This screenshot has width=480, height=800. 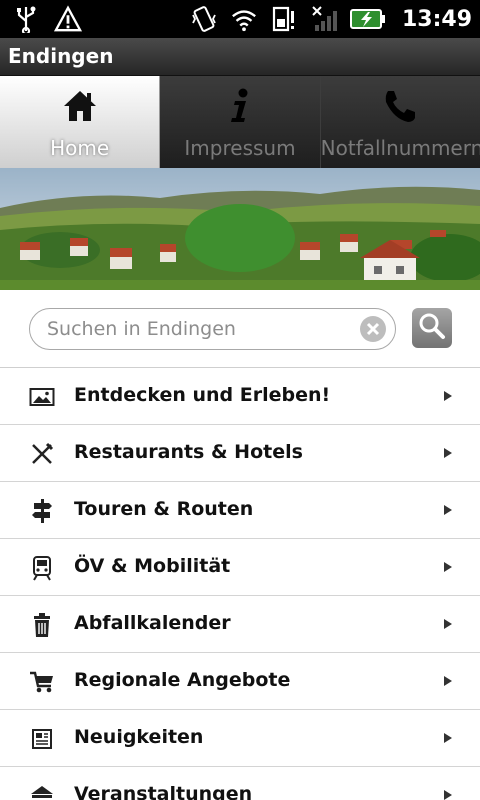 I want to click on app-title-bar: Endingen, so click(x=240, y=57).